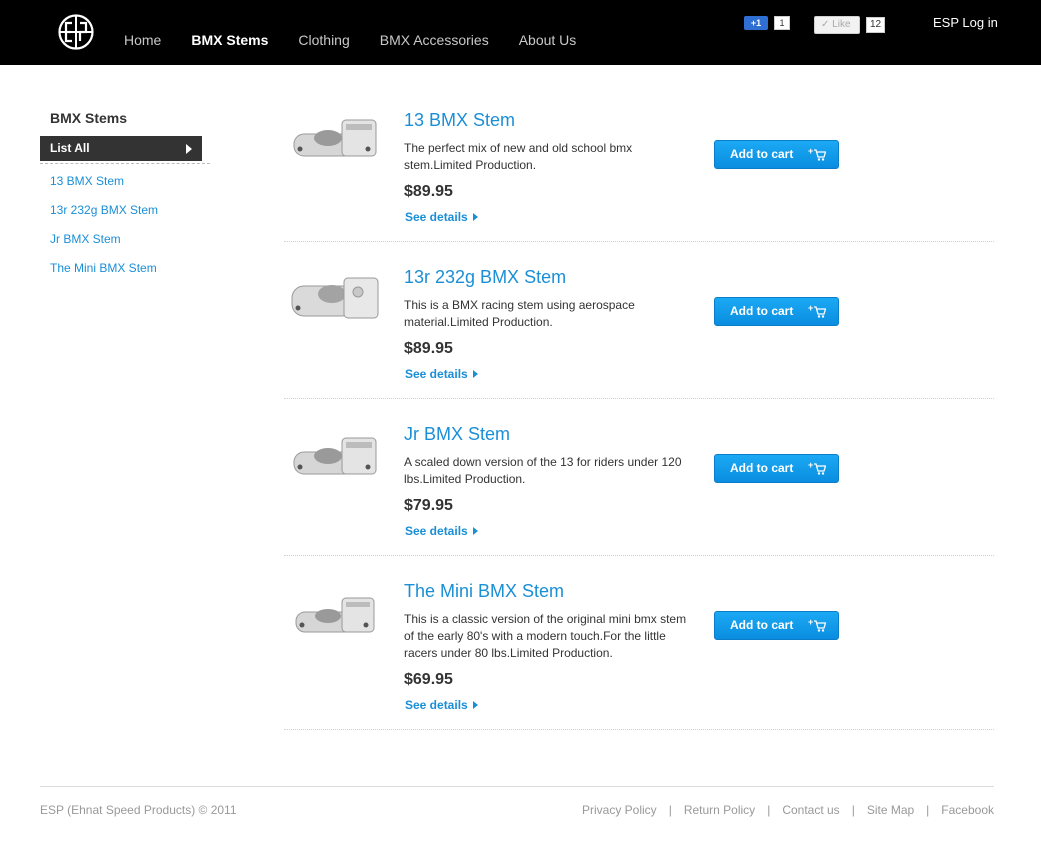 This screenshot has height=852, width=1041. What do you see at coordinates (965, 22) in the screenshot?
I see `login-link: ESP Log in` at bounding box center [965, 22].